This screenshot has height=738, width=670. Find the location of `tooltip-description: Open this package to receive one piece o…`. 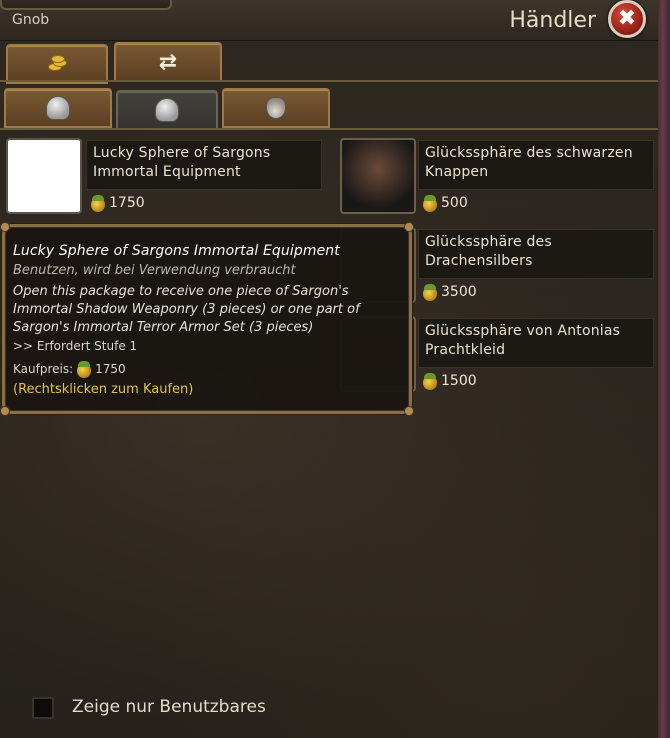

tooltip-description: Open this package to receive one piece o… is located at coordinates (186, 309).